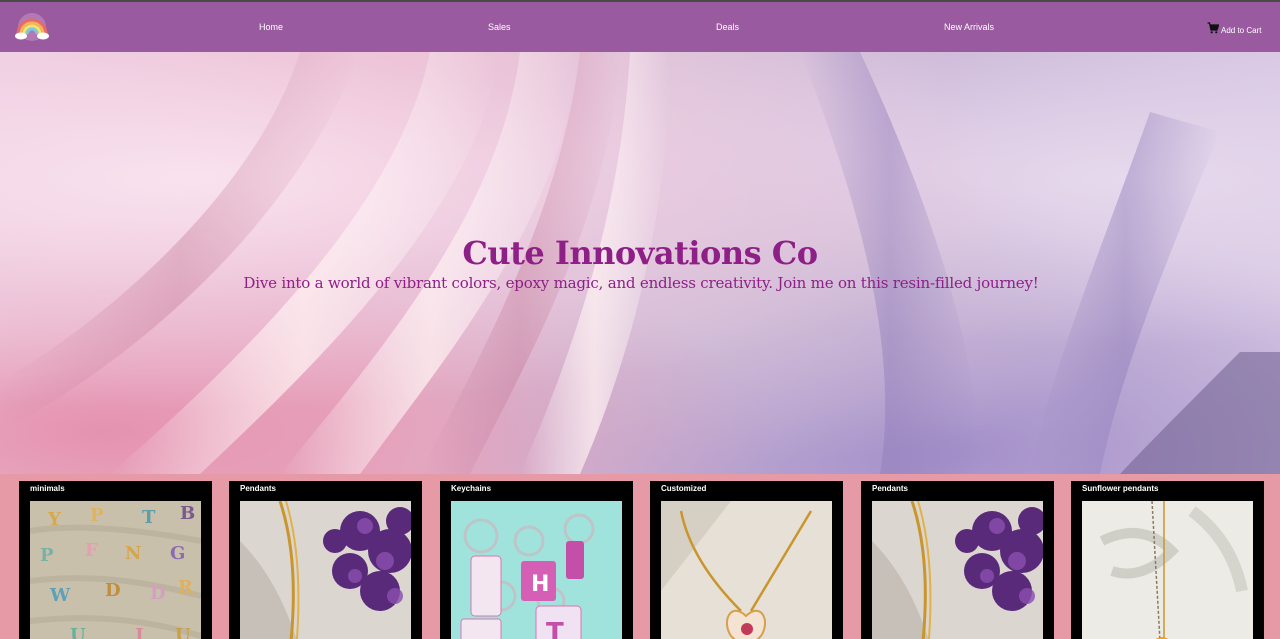 This screenshot has height=639, width=1280. Describe the element at coordinates (969, 27) in the screenshot. I see `nav-new-arrivals-link: New Arrivals` at that location.